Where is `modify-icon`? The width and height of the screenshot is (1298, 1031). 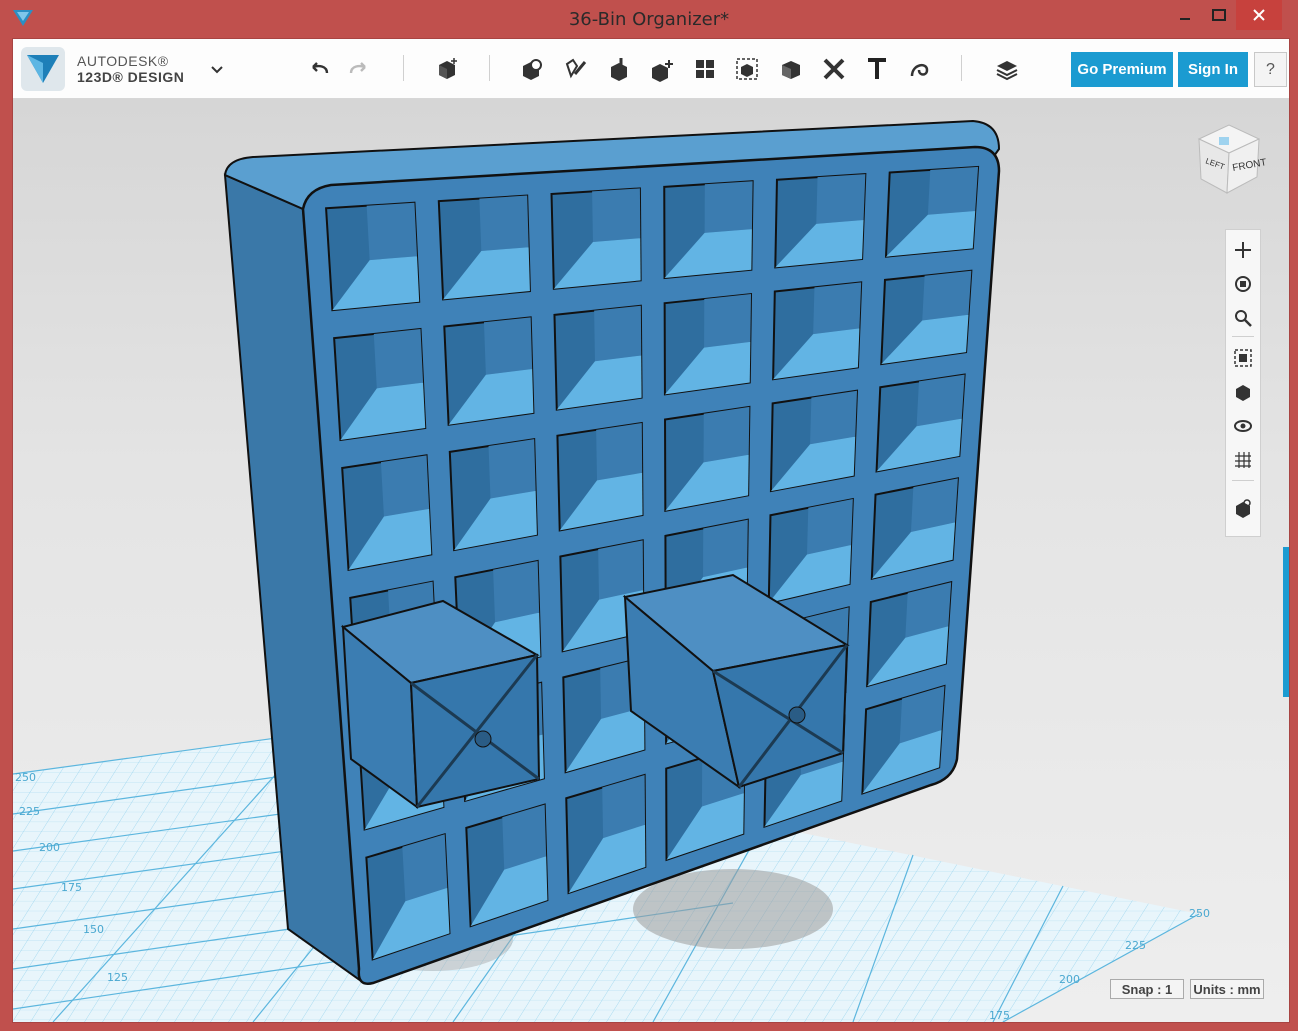 modify-icon is located at coordinates (619, 69).